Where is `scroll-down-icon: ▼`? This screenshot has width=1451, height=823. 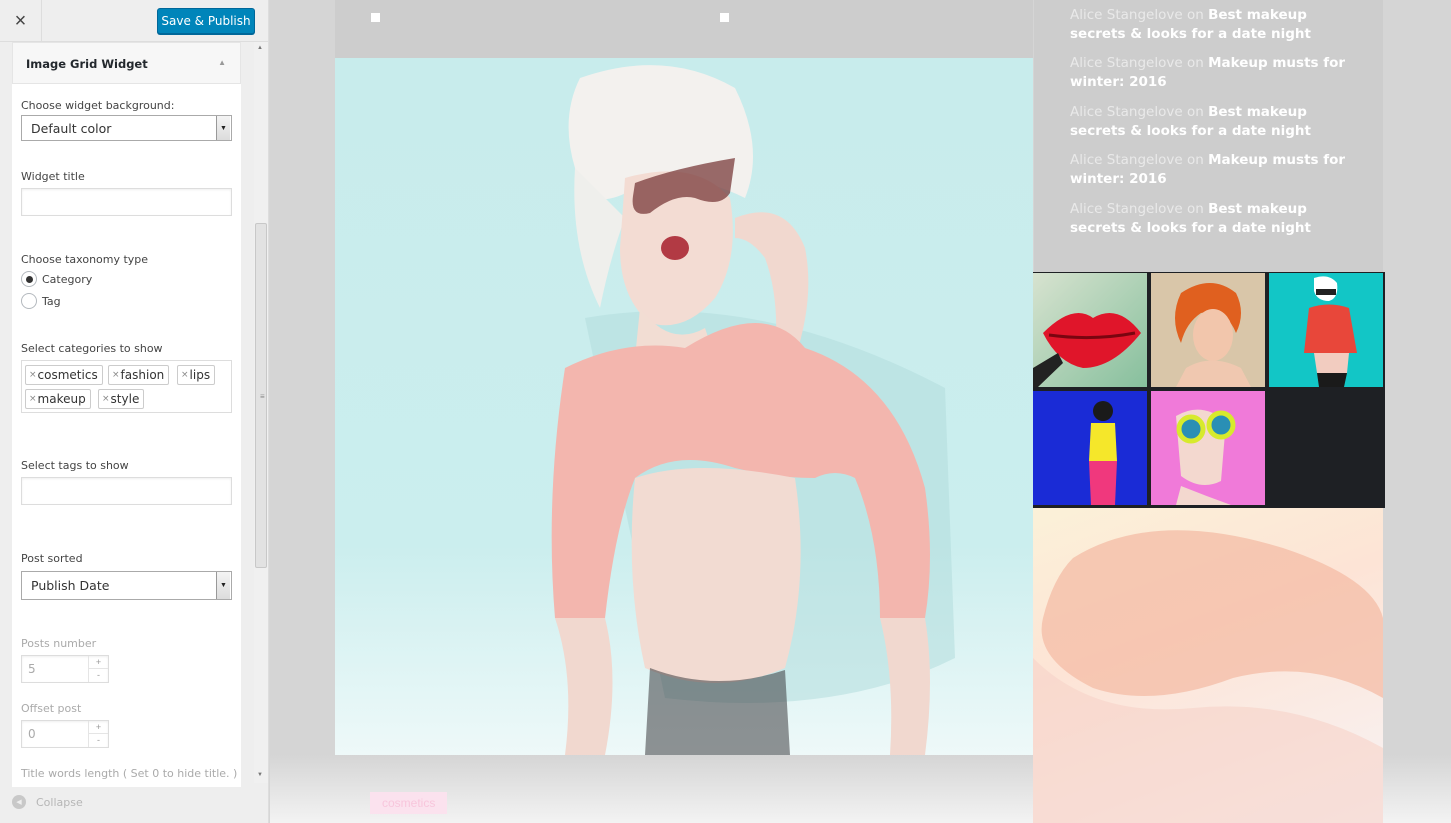
scroll-down-icon: ▼ is located at coordinates (260, 775).